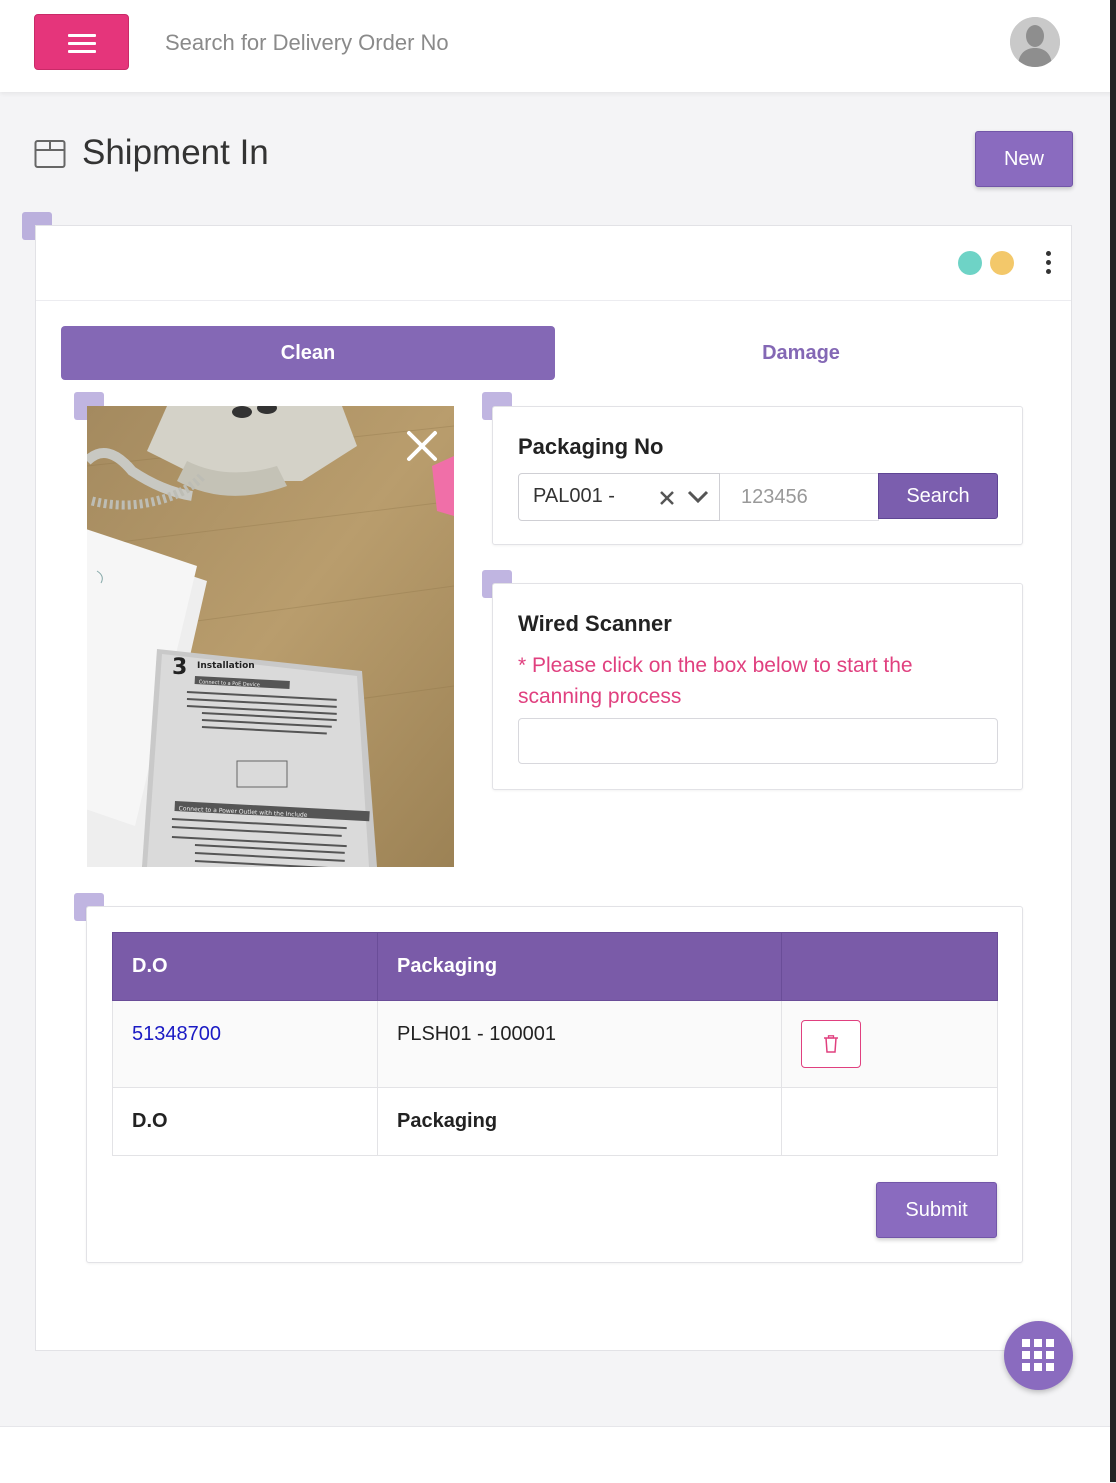 The width and height of the screenshot is (1116, 1483). What do you see at coordinates (579, 1121) in the screenshot?
I see `footer-cell-packaging: Packaging` at bounding box center [579, 1121].